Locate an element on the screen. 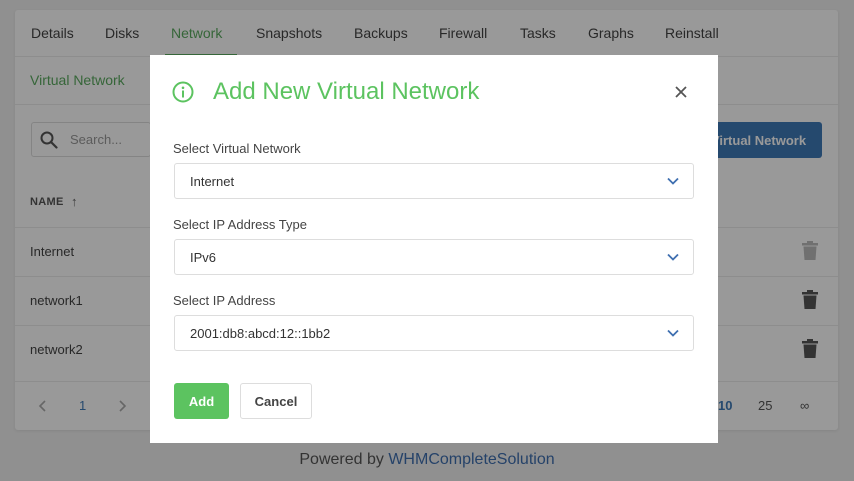 This screenshot has width=854, height=481. virtual-network-label: Select Virtual Network is located at coordinates (237, 148).